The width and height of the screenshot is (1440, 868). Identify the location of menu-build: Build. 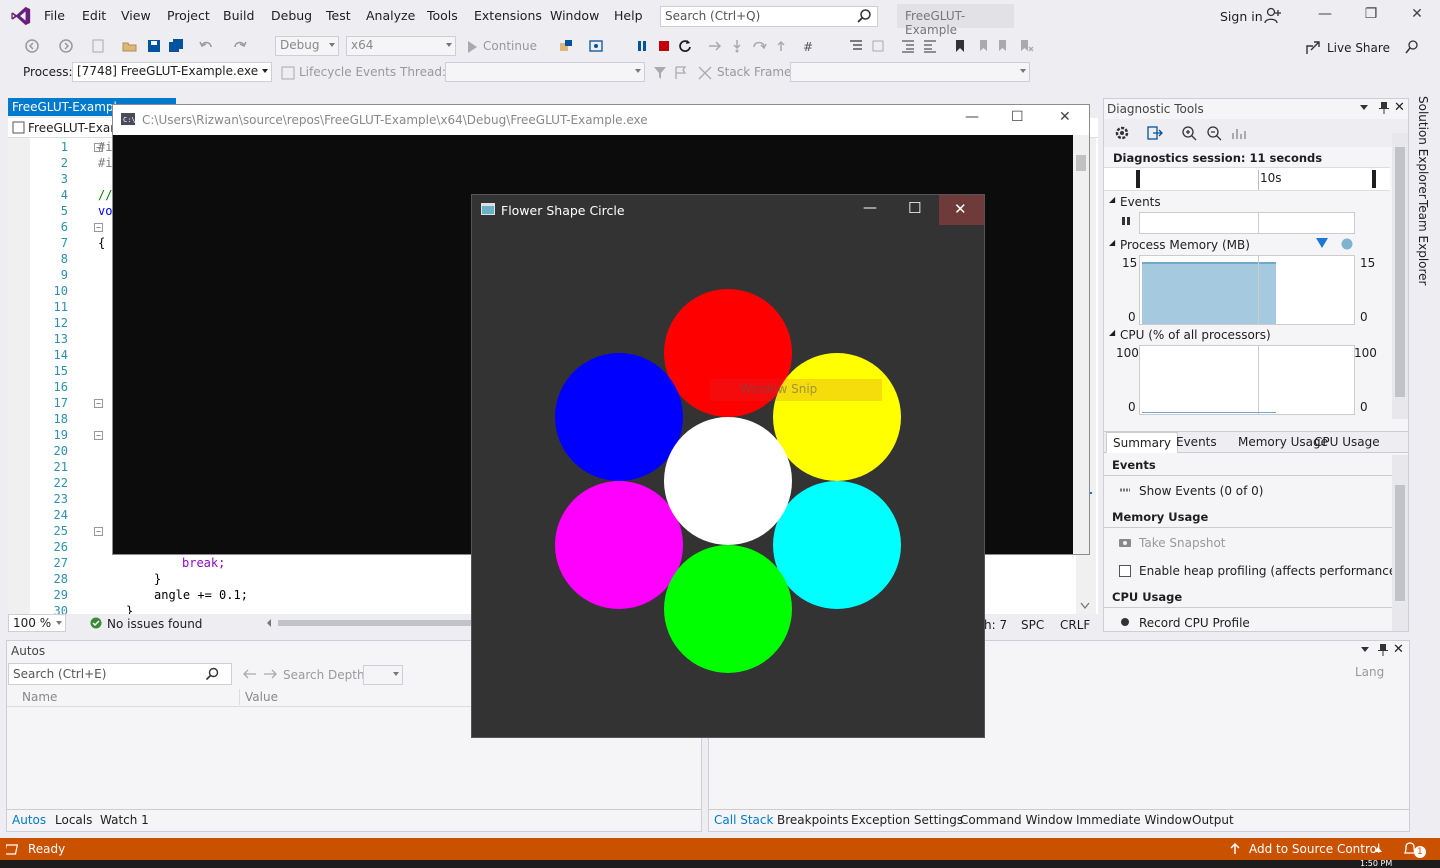
(238, 15).